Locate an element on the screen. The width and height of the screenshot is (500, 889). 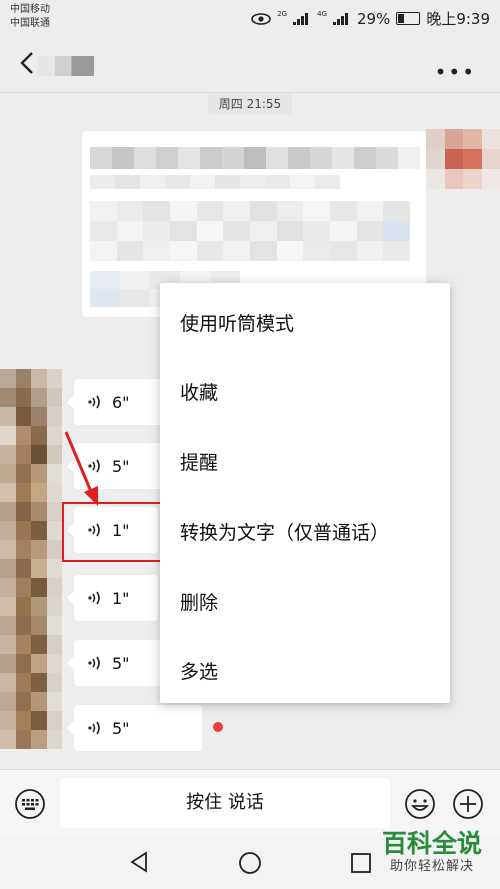
nav-recents-icon is located at coordinates (361, 863).